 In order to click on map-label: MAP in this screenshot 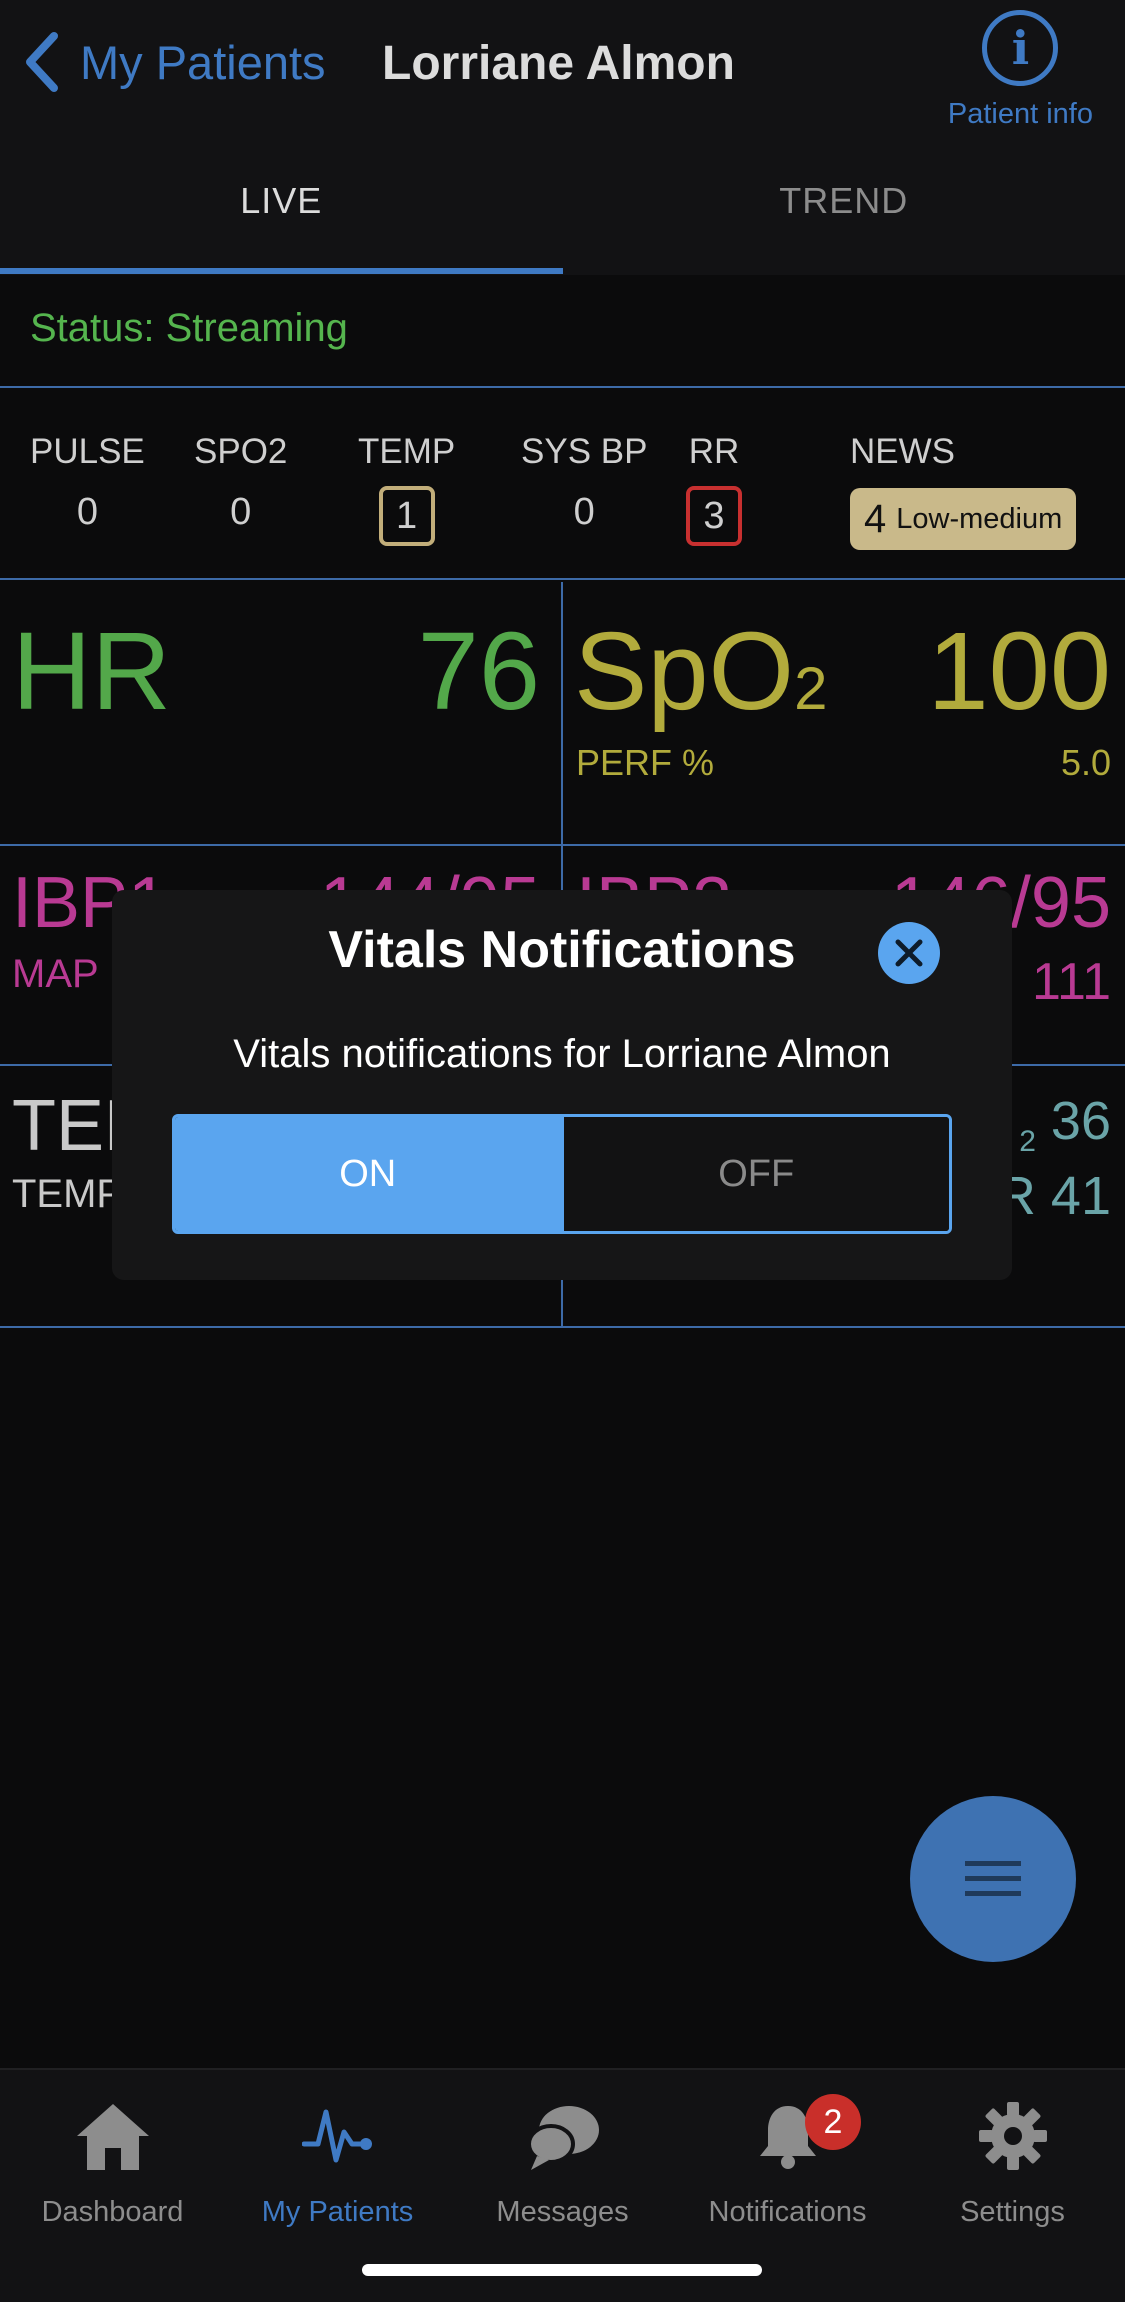, I will do `click(55, 974)`.